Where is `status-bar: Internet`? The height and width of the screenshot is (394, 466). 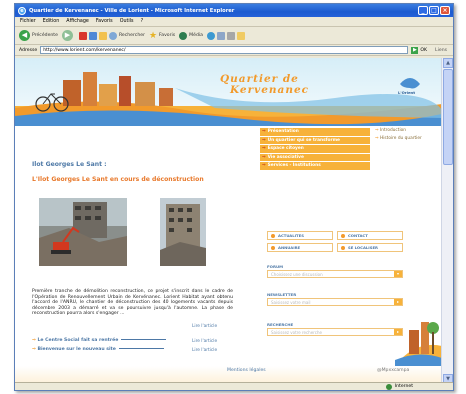
status-bar: Internet is located at coordinates (234, 386).